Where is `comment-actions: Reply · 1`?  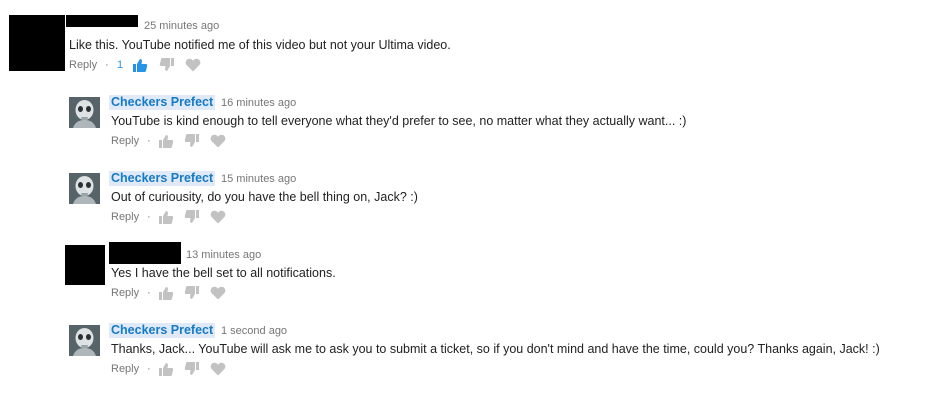 comment-actions: Reply · 1 is located at coordinates (139, 65).